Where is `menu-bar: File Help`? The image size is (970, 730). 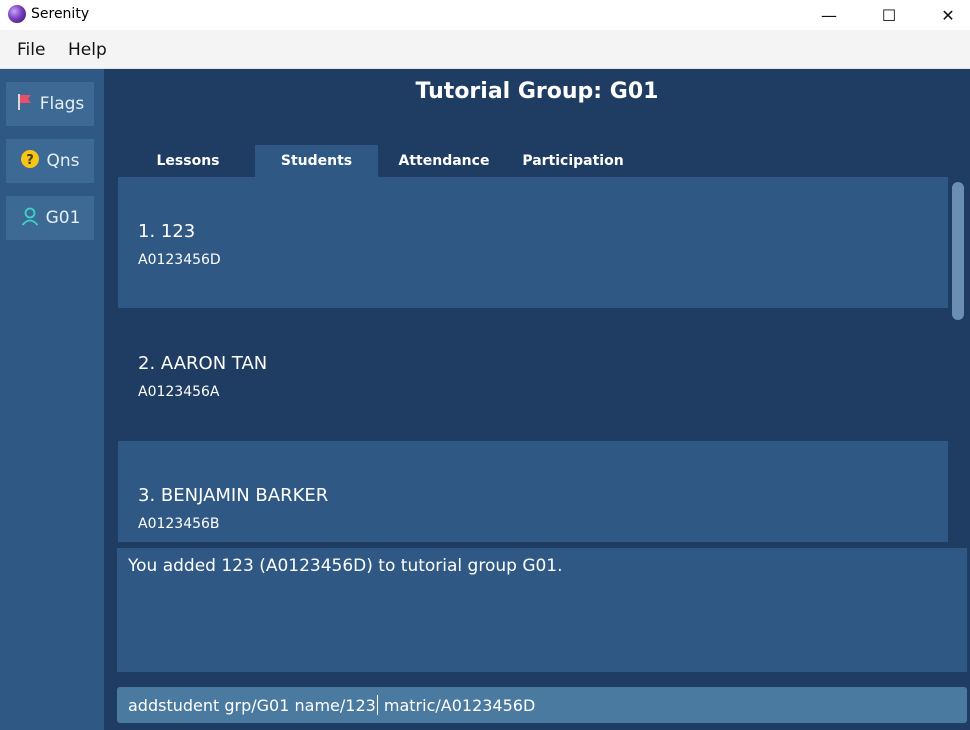
menu-bar: File Help is located at coordinates (485, 49).